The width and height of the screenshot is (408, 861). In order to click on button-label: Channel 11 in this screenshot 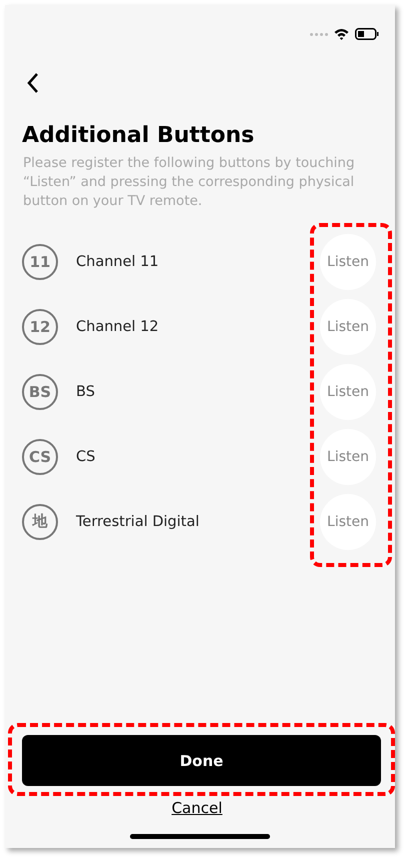, I will do `click(118, 262)`.